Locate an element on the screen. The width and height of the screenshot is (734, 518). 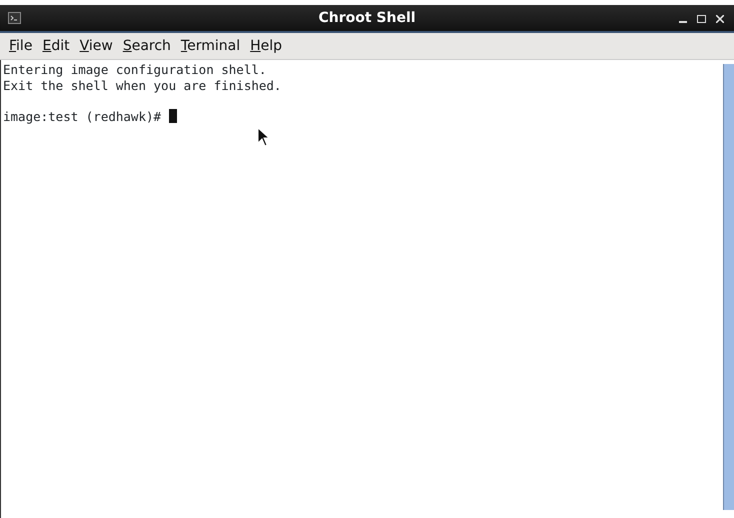
terminal-line: Entering image configuration shell. is located at coordinates (134, 69).